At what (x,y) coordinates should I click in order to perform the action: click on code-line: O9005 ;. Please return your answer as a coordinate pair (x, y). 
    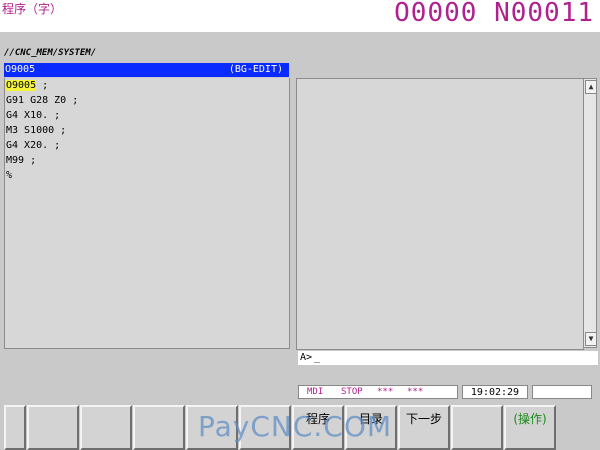
    Looking at the image, I should click on (147, 85).